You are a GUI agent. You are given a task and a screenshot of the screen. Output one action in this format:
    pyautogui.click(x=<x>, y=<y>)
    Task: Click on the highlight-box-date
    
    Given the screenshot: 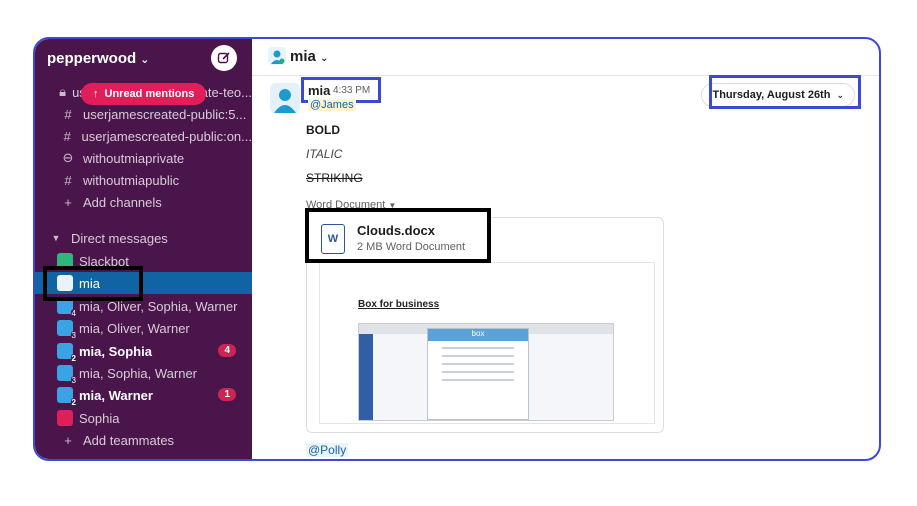 What is the action you would take?
    pyautogui.click(x=785, y=92)
    